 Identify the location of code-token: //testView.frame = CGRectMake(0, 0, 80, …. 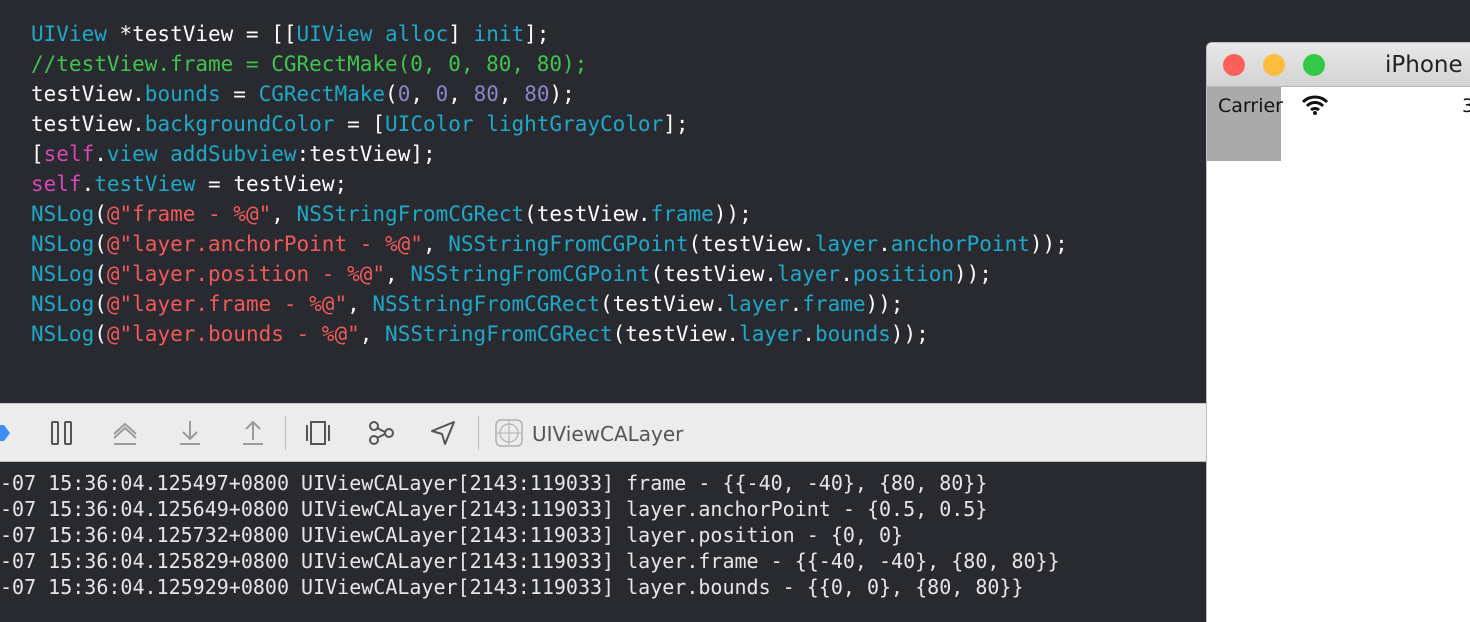
(309, 64).